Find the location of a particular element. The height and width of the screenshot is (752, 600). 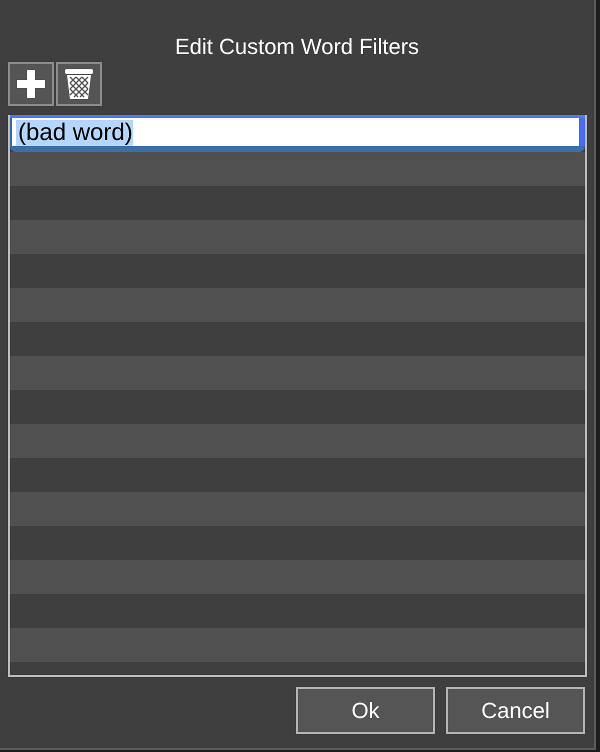

cancel-button: Cancel is located at coordinates (515, 710).